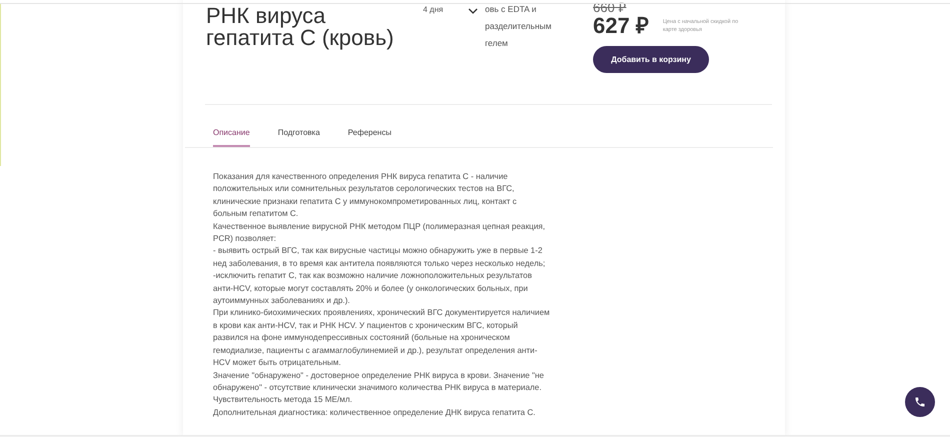 Image resolution: width=950 pixels, height=437 pixels. Describe the element at coordinates (382, 338) in the screenshot. I see `description-paragraph: При клинико-биохимических проявлениях, хронический ВГС документируется наличием в крови как анти-HCV, так и РНК HCV. У пациентов с хроническим ВГС, который развился на фоне иммунодепрессивных состояний (больные на хроническом гемодиализе, пациенты с агаммаглобулинемией и др.), результат определения анти-HCV может быть отрицательным.` at that location.